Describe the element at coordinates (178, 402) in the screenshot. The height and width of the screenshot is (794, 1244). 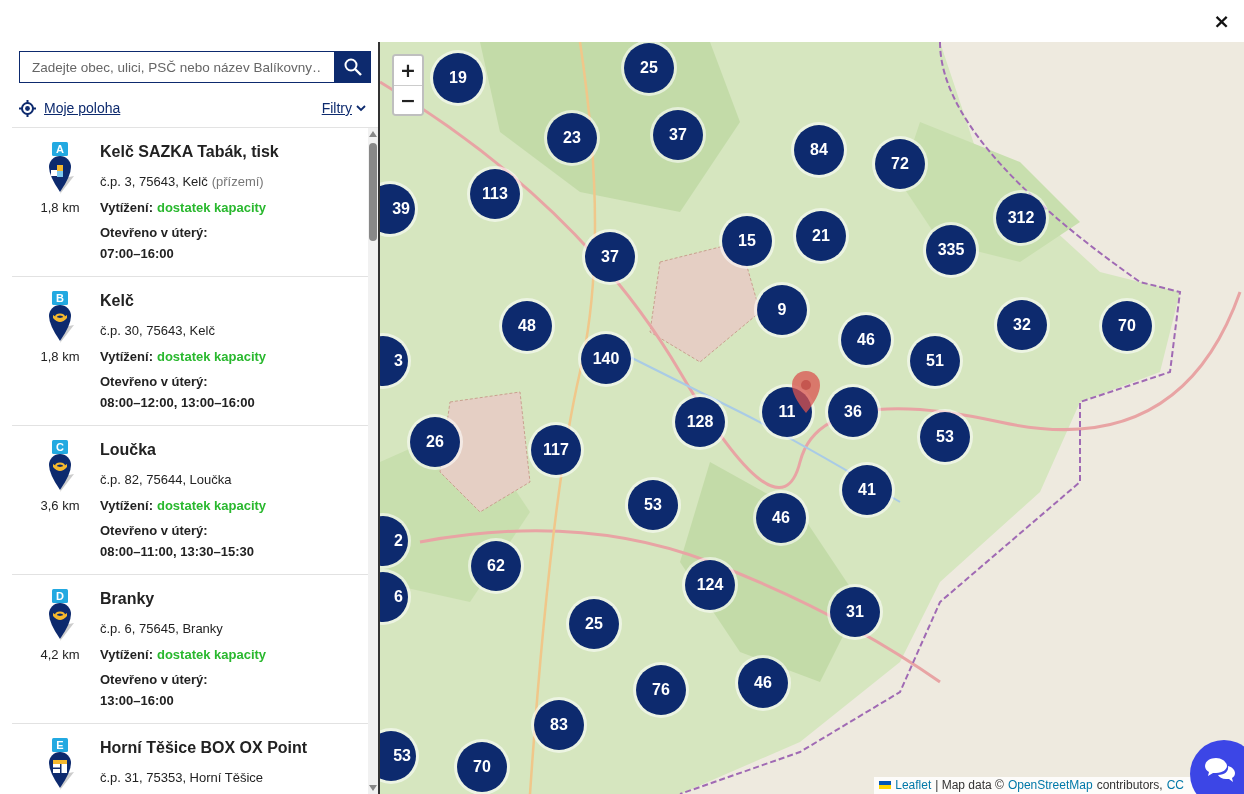
I see `opening-hours: 08:00–12:00, 13:00–16:00` at that location.